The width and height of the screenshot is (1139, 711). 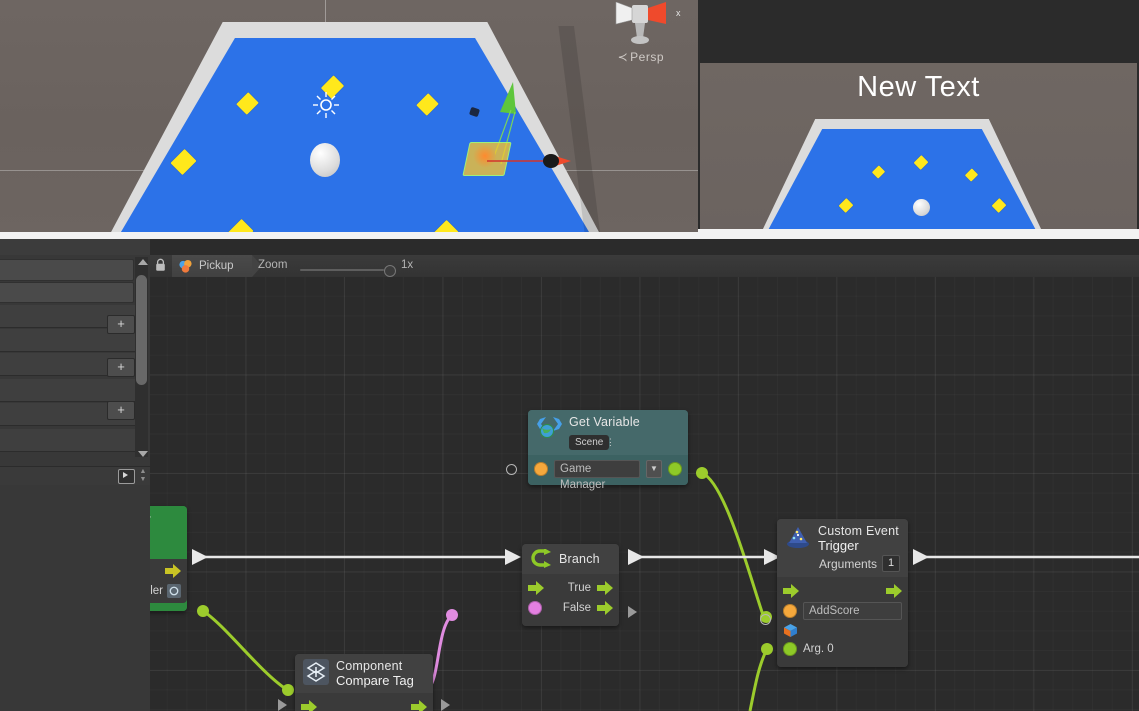 I want to click on flow-out-connector-hint-icon, so click(x=445, y=705).